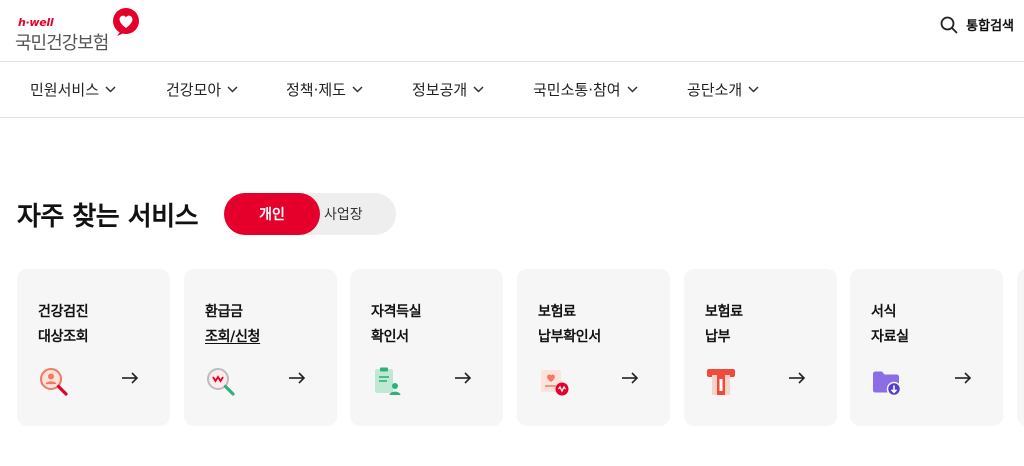  I want to click on service-card-partial, so click(1020, 347).